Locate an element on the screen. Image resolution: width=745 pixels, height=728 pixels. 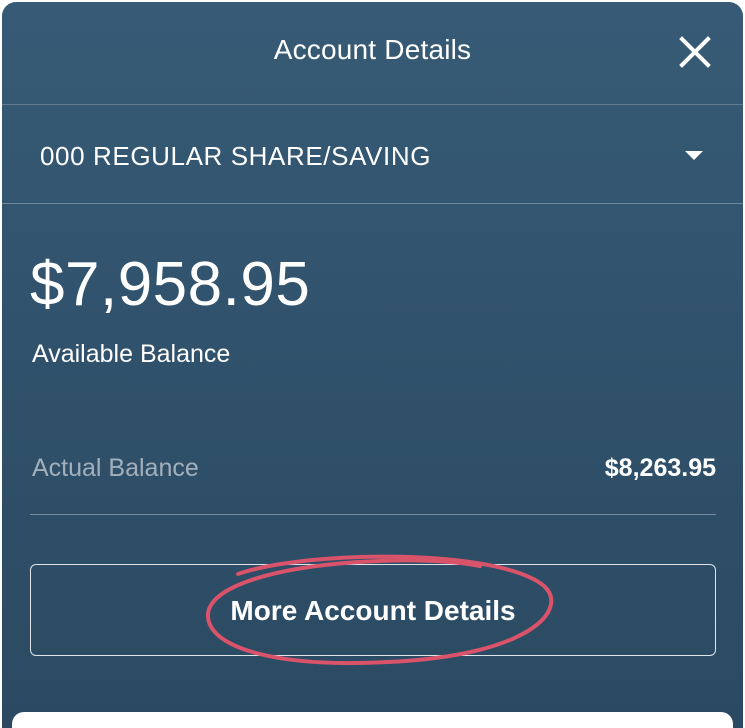
modal-title: Account Details is located at coordinates (372, 49).